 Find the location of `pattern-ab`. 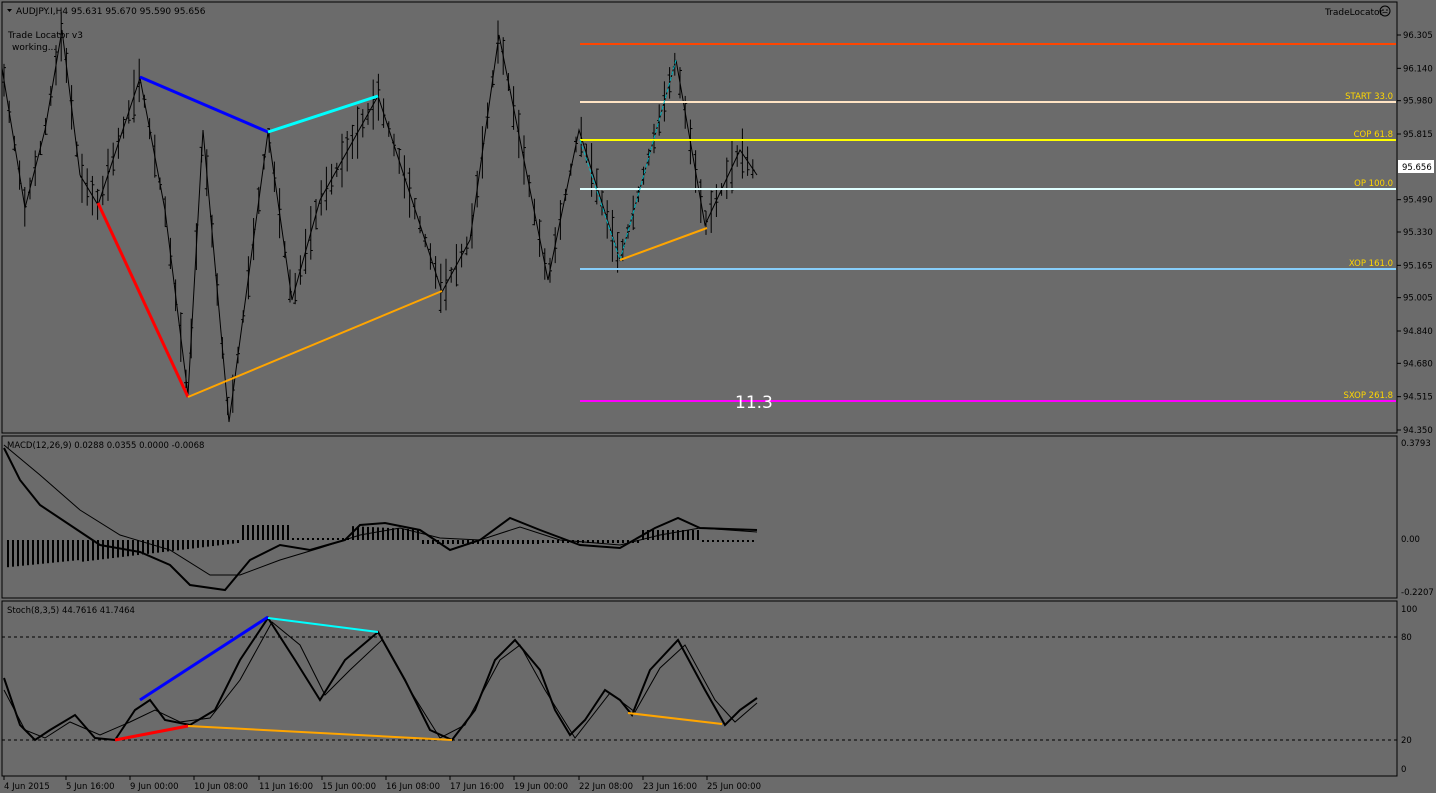

pattern-ab is located at coordinates (204, 104).